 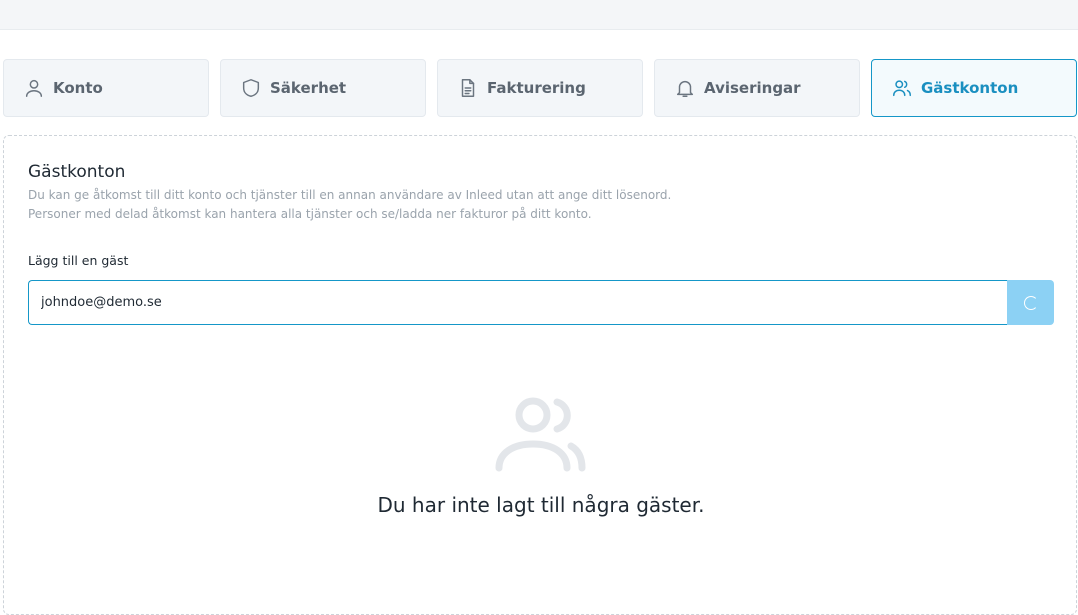 What do you see at coordinates (685, 88) in the screenshot?
I see `bell-icon` at bounding box center [685, 88].